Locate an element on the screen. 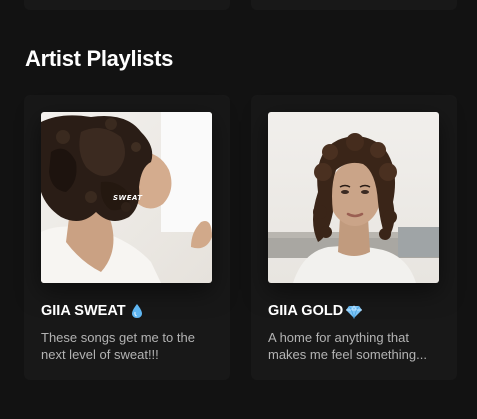 The width and height of the screenshot is (477, 419). previous-row-card-right is located at coordinates (354, 5).